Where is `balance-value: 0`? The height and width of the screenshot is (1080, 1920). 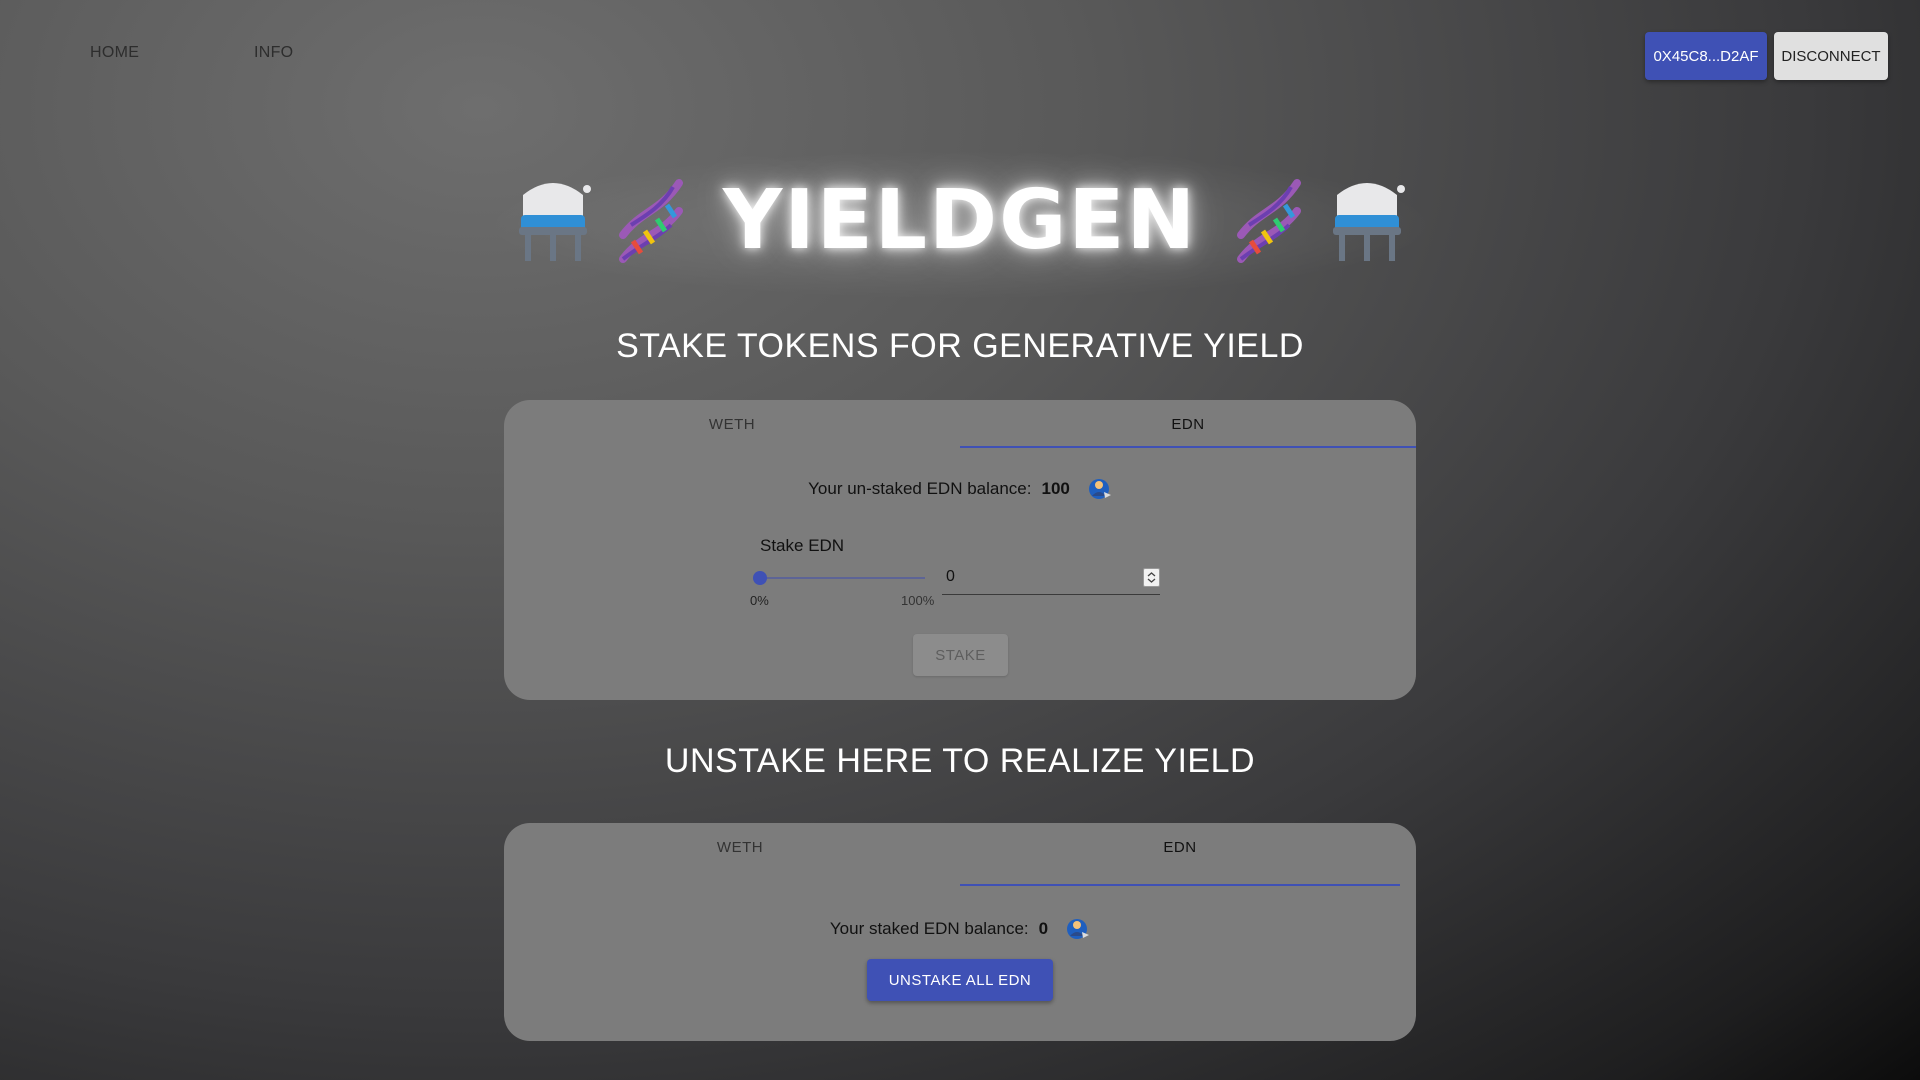 balance-value: 0 is located at coordinates (1043, 928).